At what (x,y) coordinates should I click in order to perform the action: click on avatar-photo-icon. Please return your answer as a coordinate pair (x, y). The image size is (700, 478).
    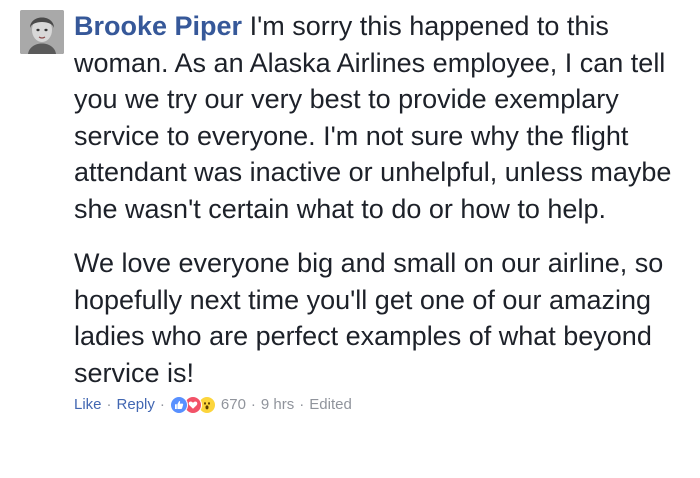
    Looking at the image, I should click on (42, 32).